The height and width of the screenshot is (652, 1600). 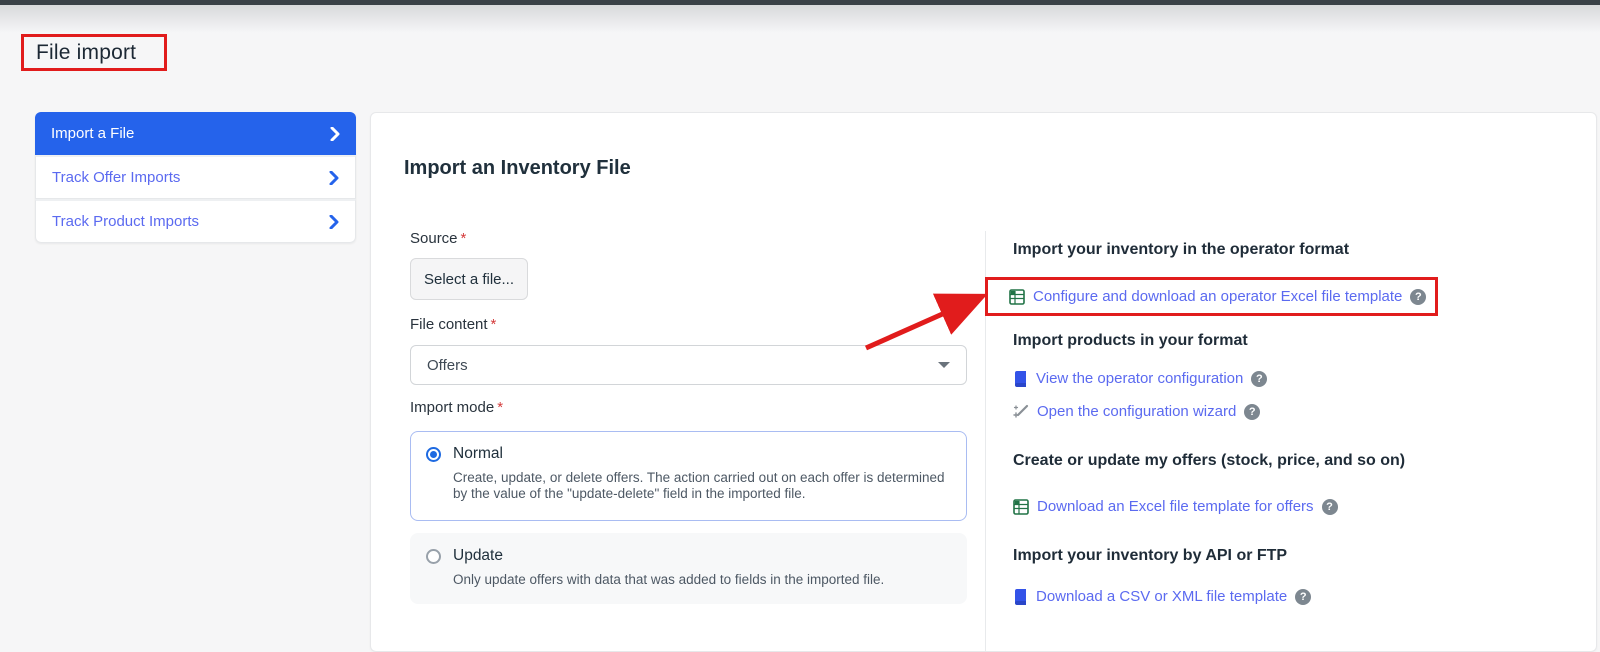 I want to click on download-csv-xml-template-link: Download a CSV or XML file template ?, so click(x=1162, y=596).